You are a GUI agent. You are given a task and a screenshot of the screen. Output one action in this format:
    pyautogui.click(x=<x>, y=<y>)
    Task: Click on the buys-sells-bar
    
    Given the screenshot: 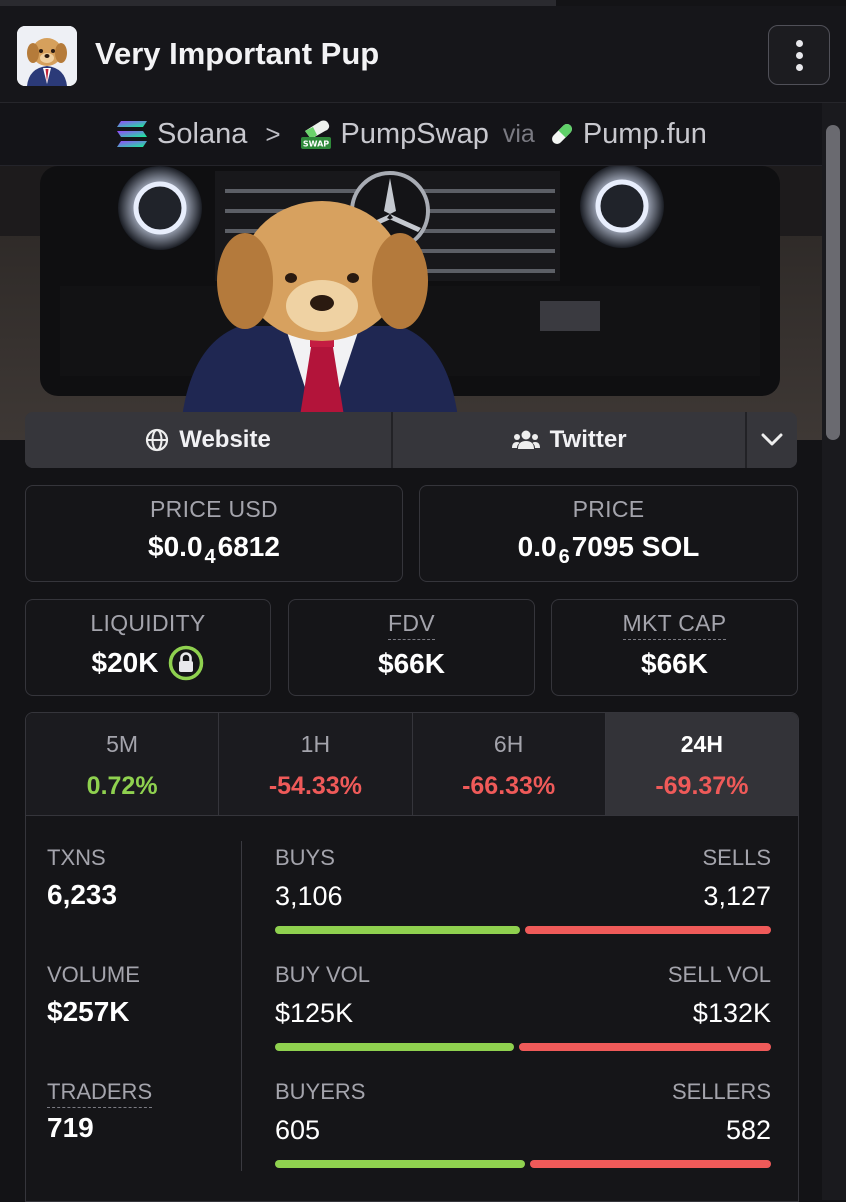 What is the action you would take?
    pyautogui.click(x=523, y=930)
    